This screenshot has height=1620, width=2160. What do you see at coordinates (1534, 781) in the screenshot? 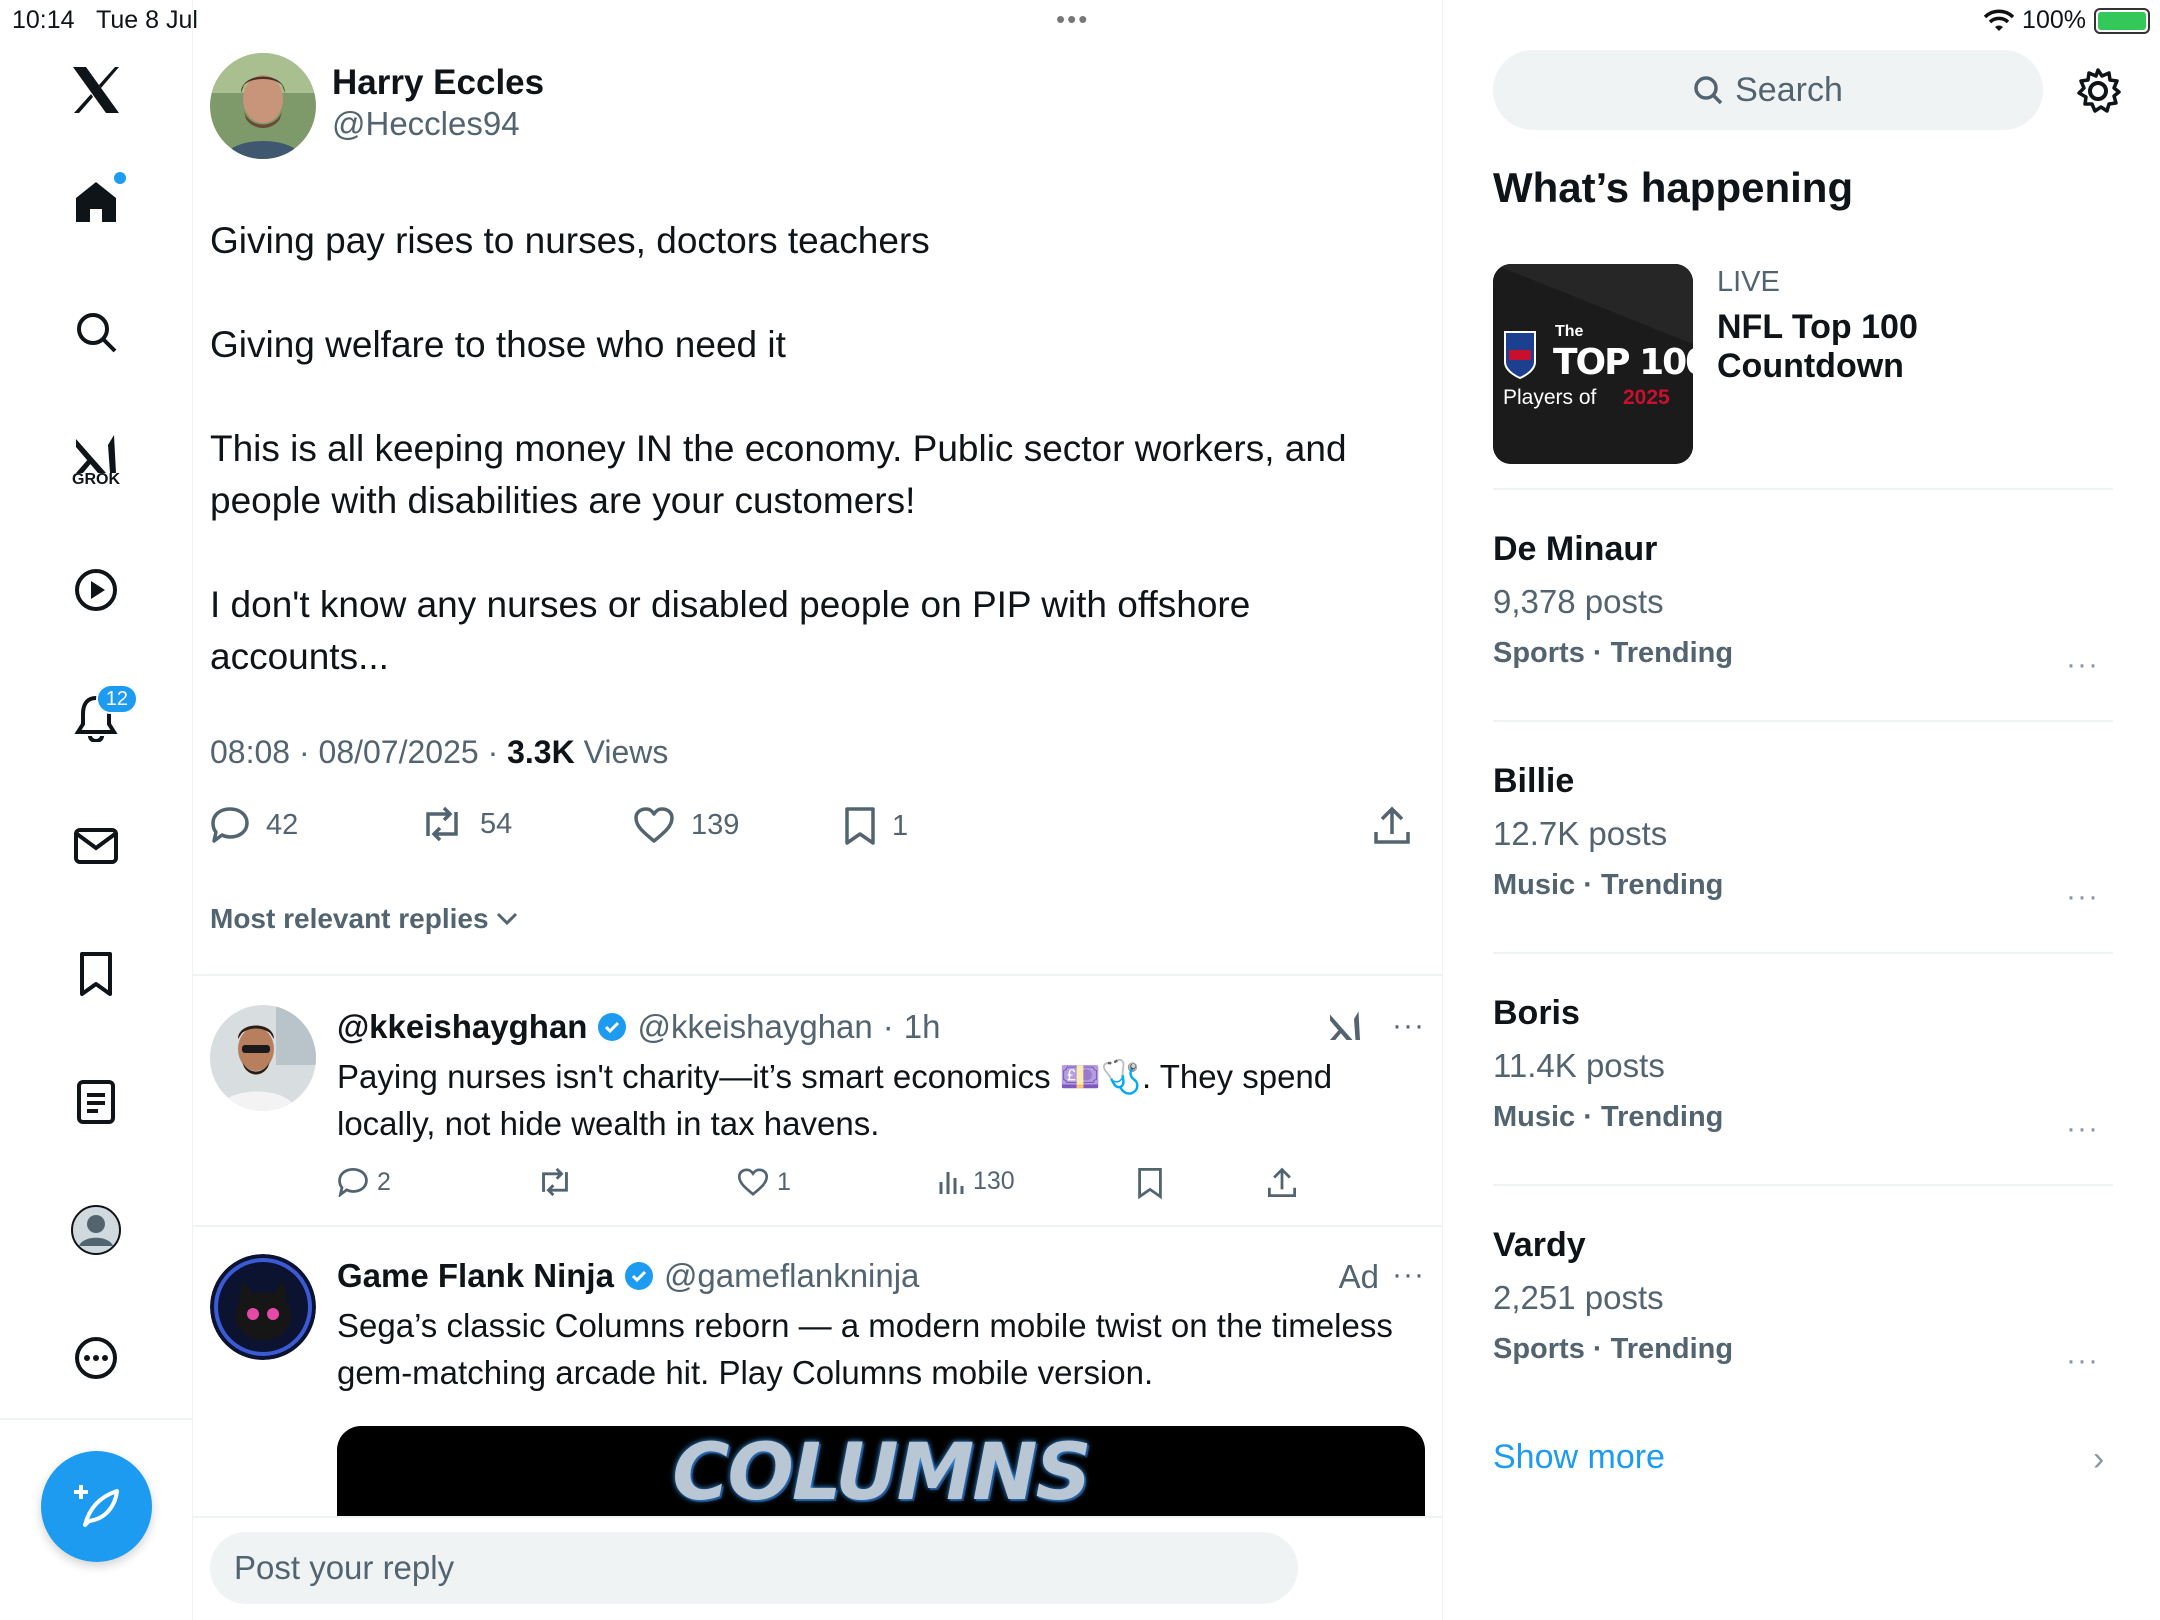
I see `trend-name: Billie` at bounding box center [1534, 781].